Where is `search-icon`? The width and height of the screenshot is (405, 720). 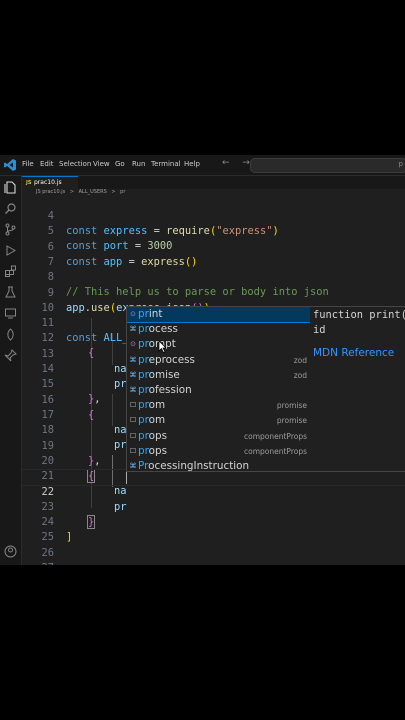
search-icon is located at coordinates (10, 208).